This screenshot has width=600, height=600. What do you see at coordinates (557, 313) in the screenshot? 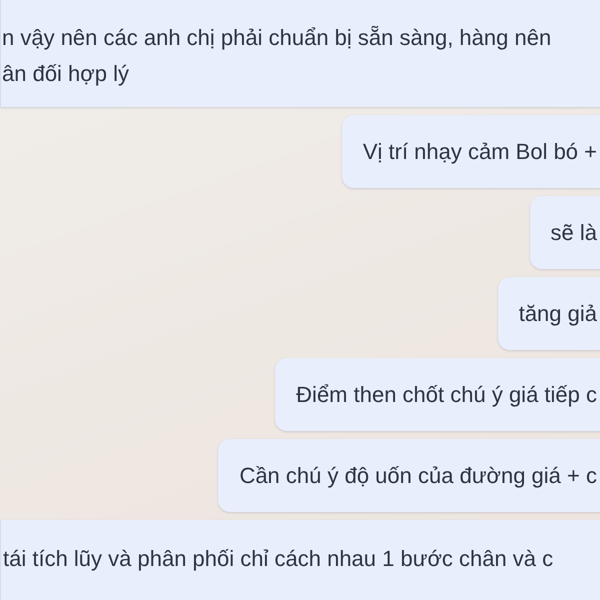
I see `message-text: tăng giả` at bounding box center [557, 313].